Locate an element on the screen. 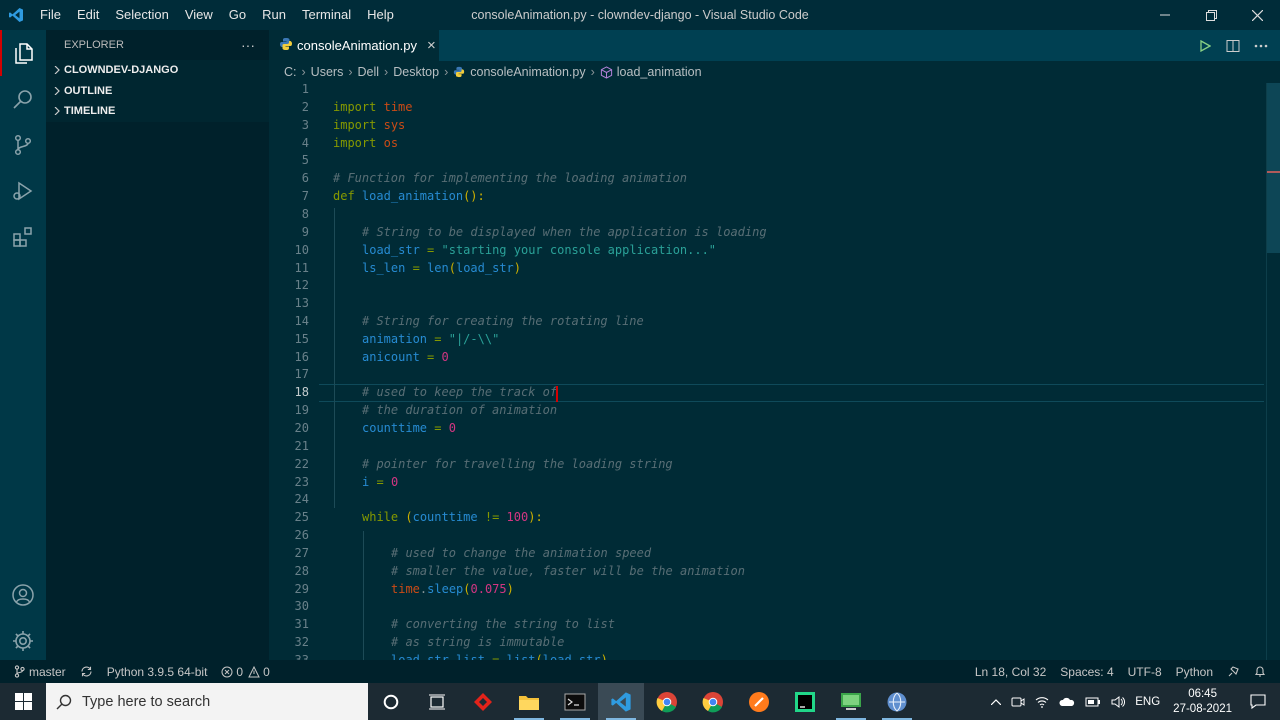  line-number: 32 is located at coordinates (301, 642).